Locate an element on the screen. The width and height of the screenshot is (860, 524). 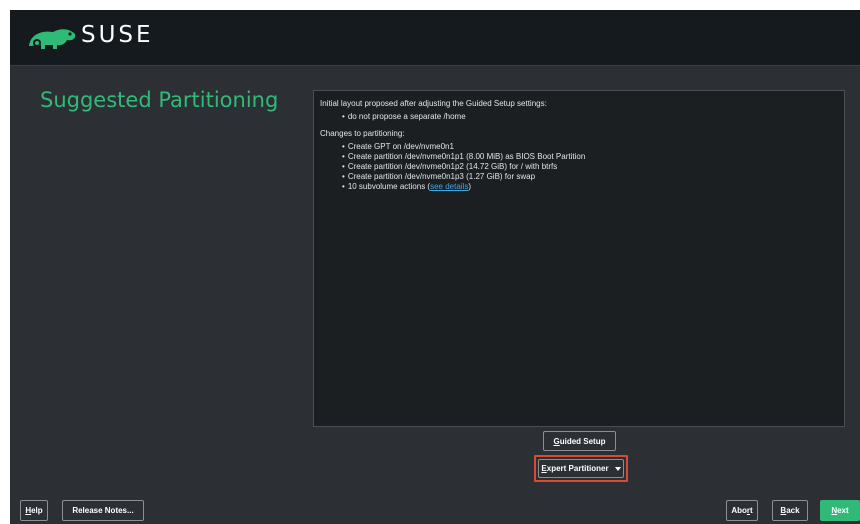
back-button: Back is located at coordinates (790, 510).